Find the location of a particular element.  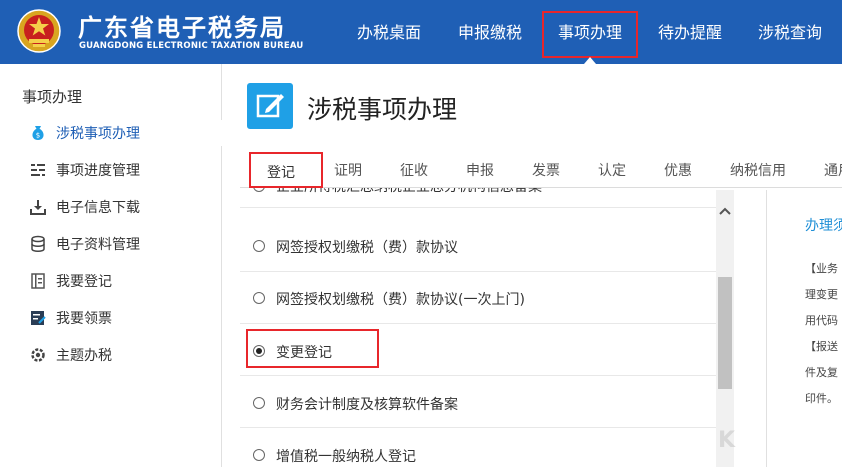

tab-preferential: 优惠 is located at coordinates (678, 170).